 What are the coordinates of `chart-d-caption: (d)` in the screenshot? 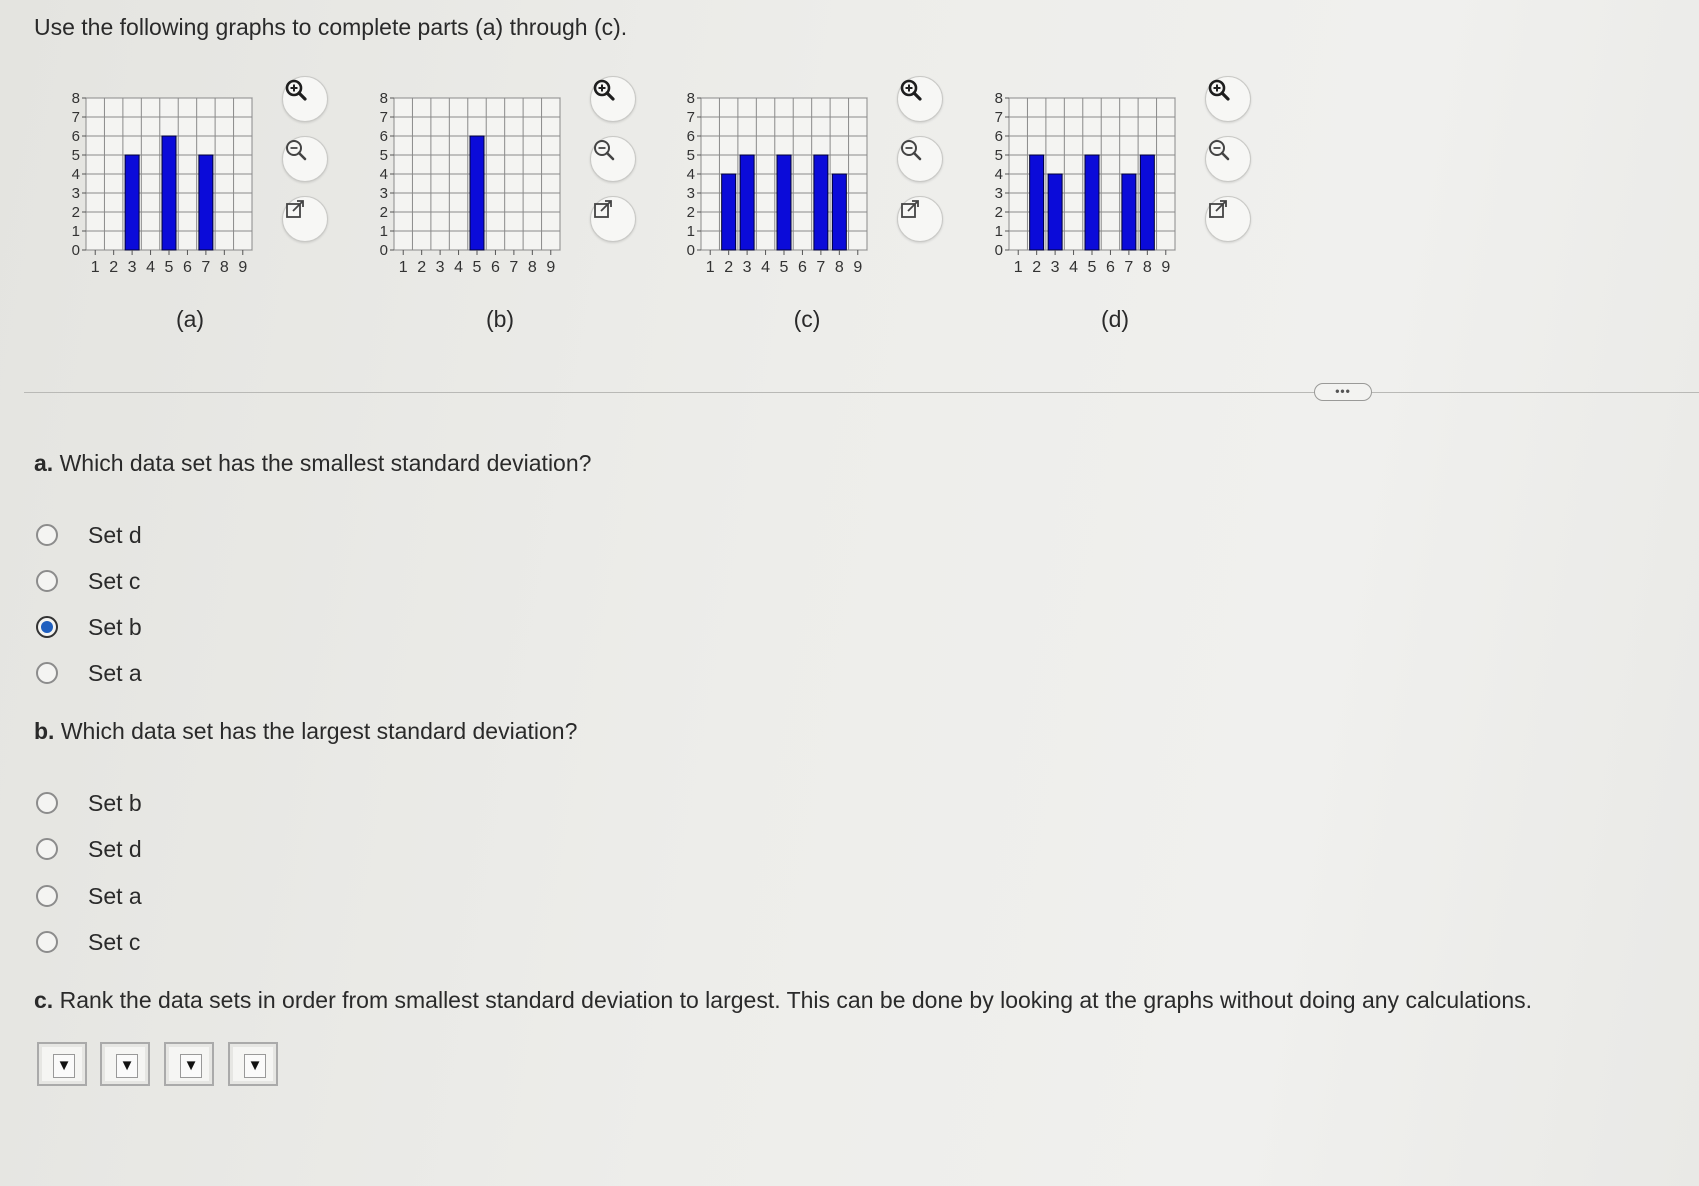 It's located at (1115, 319).